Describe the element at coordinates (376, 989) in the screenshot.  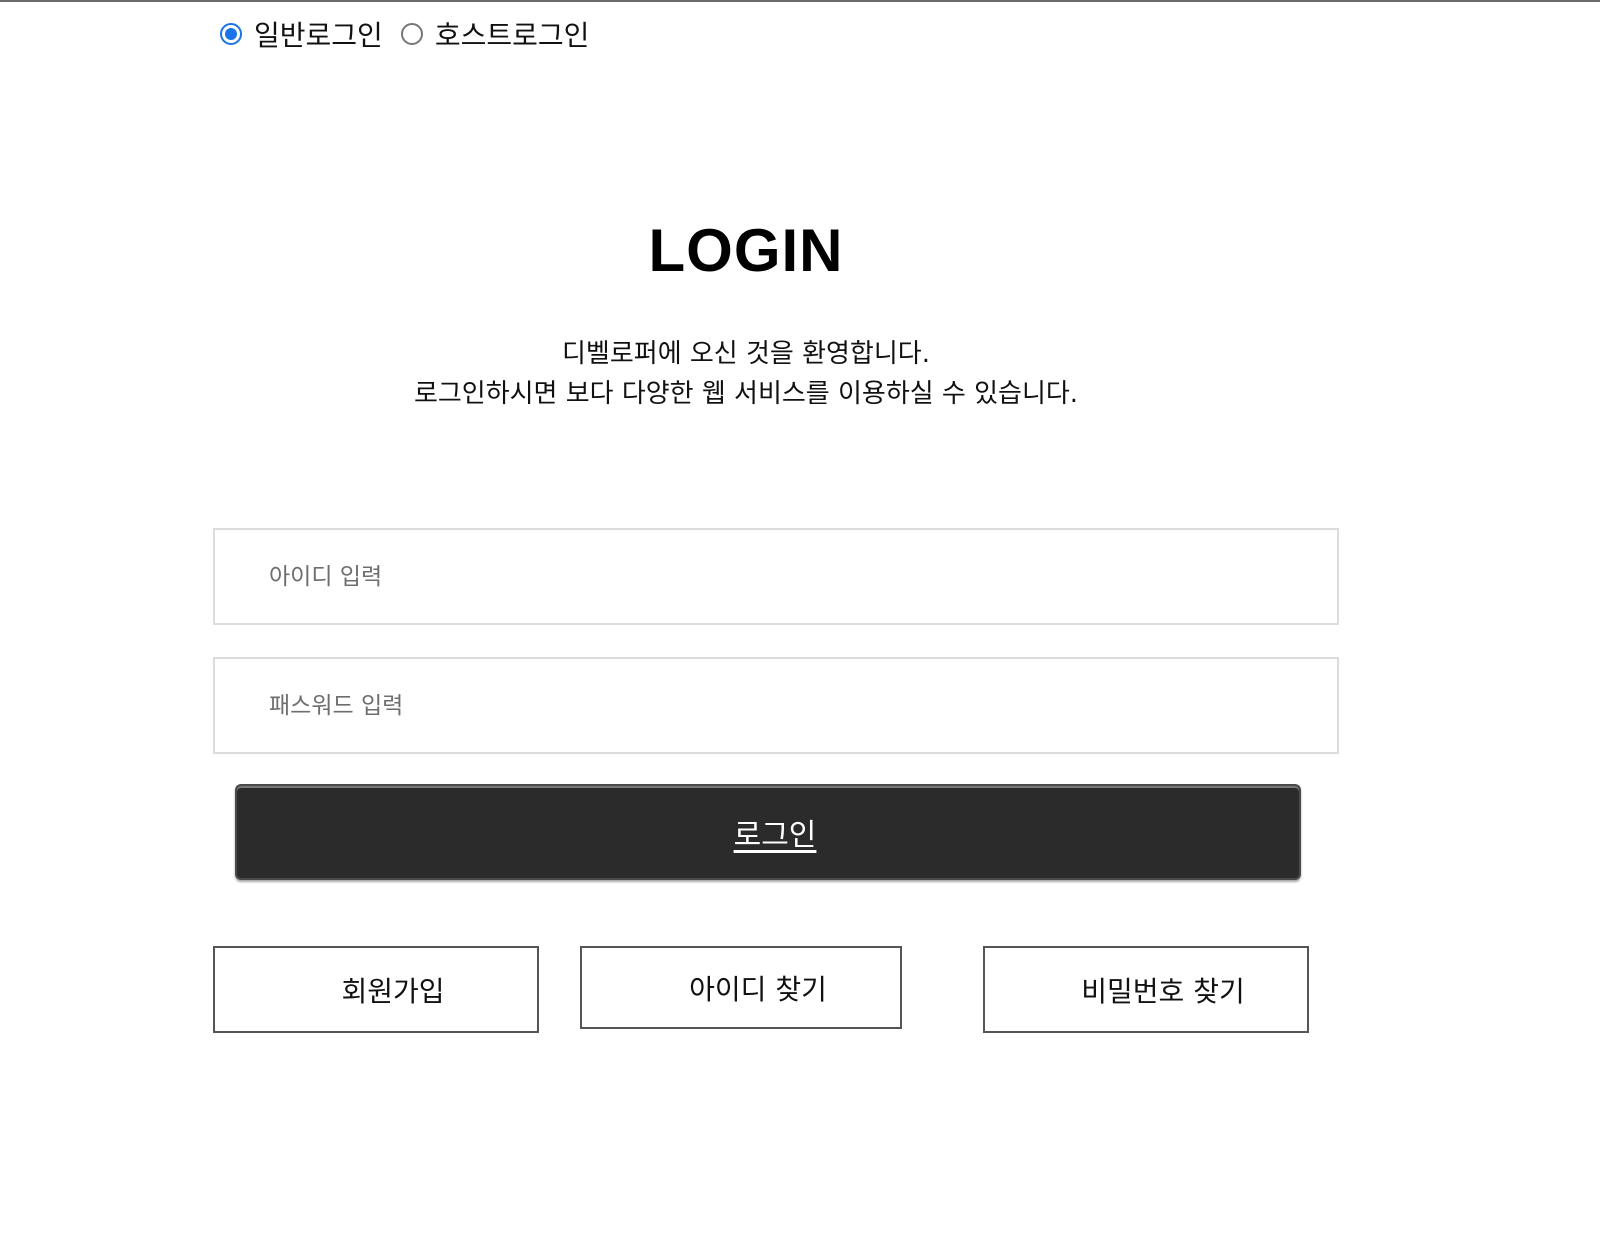
I see `signup-button: 회원가입` at that location.